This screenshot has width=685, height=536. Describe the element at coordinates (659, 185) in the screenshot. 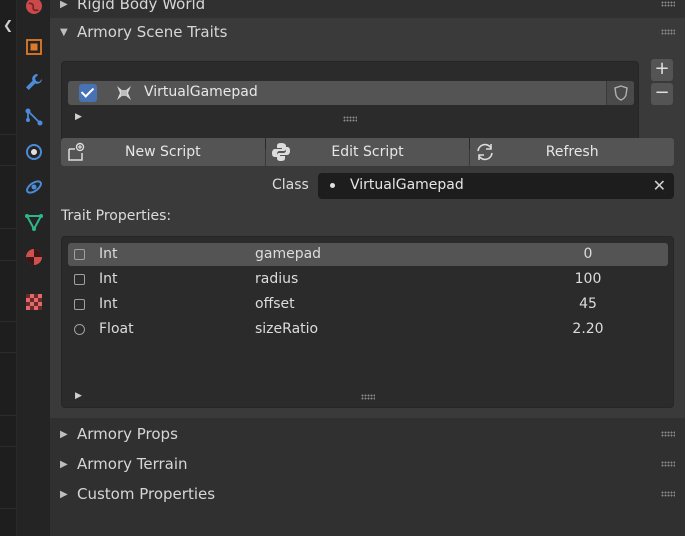

I see `clear-class-icon: ✕` at that location.